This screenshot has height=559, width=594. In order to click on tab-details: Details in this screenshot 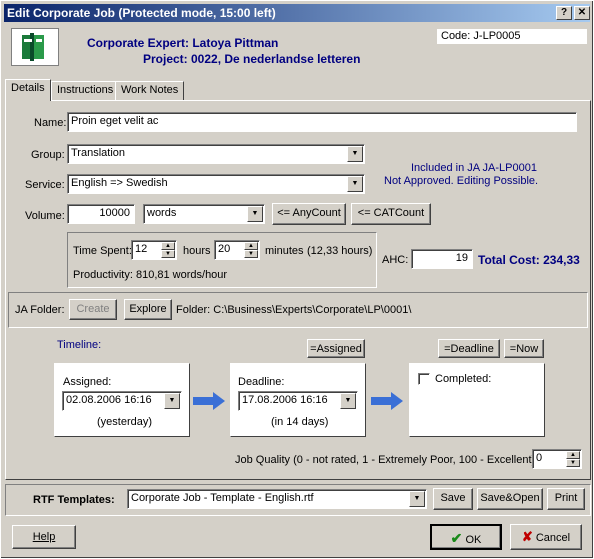, I will do `click(28, 90)`.